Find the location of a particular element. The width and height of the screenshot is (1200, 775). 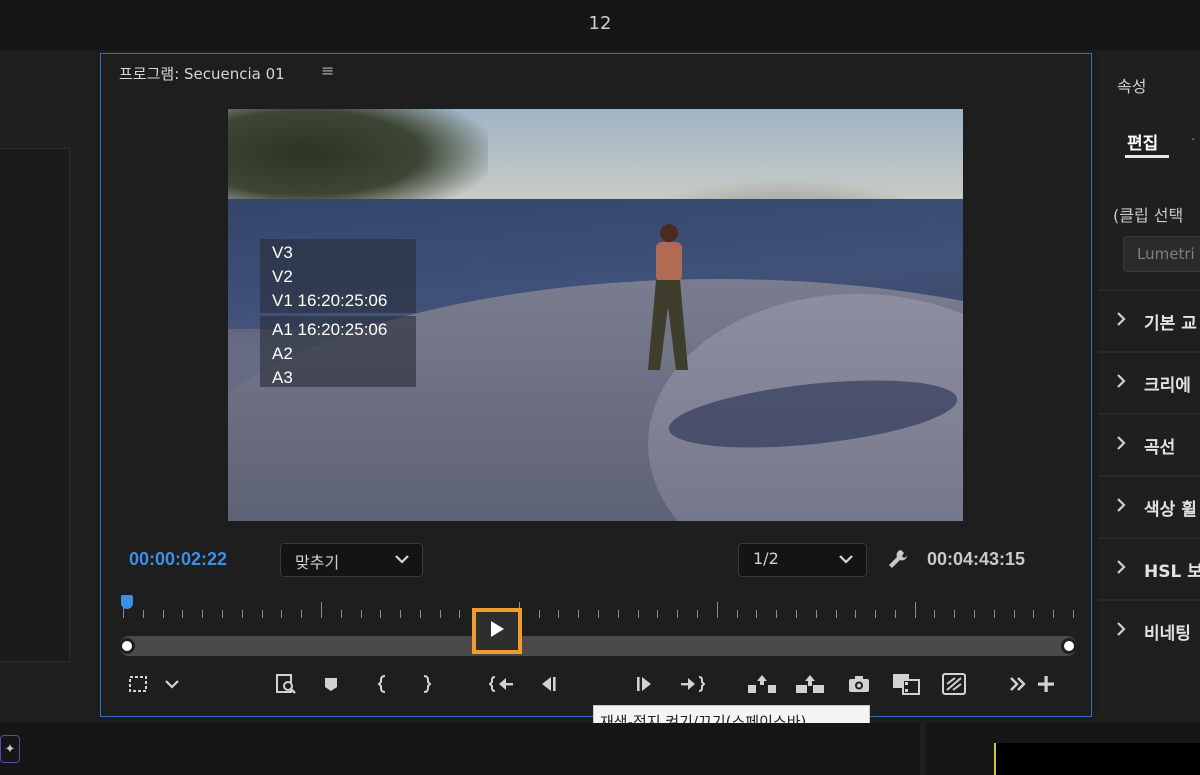

more-icon is located at coordinates (1018, 684).